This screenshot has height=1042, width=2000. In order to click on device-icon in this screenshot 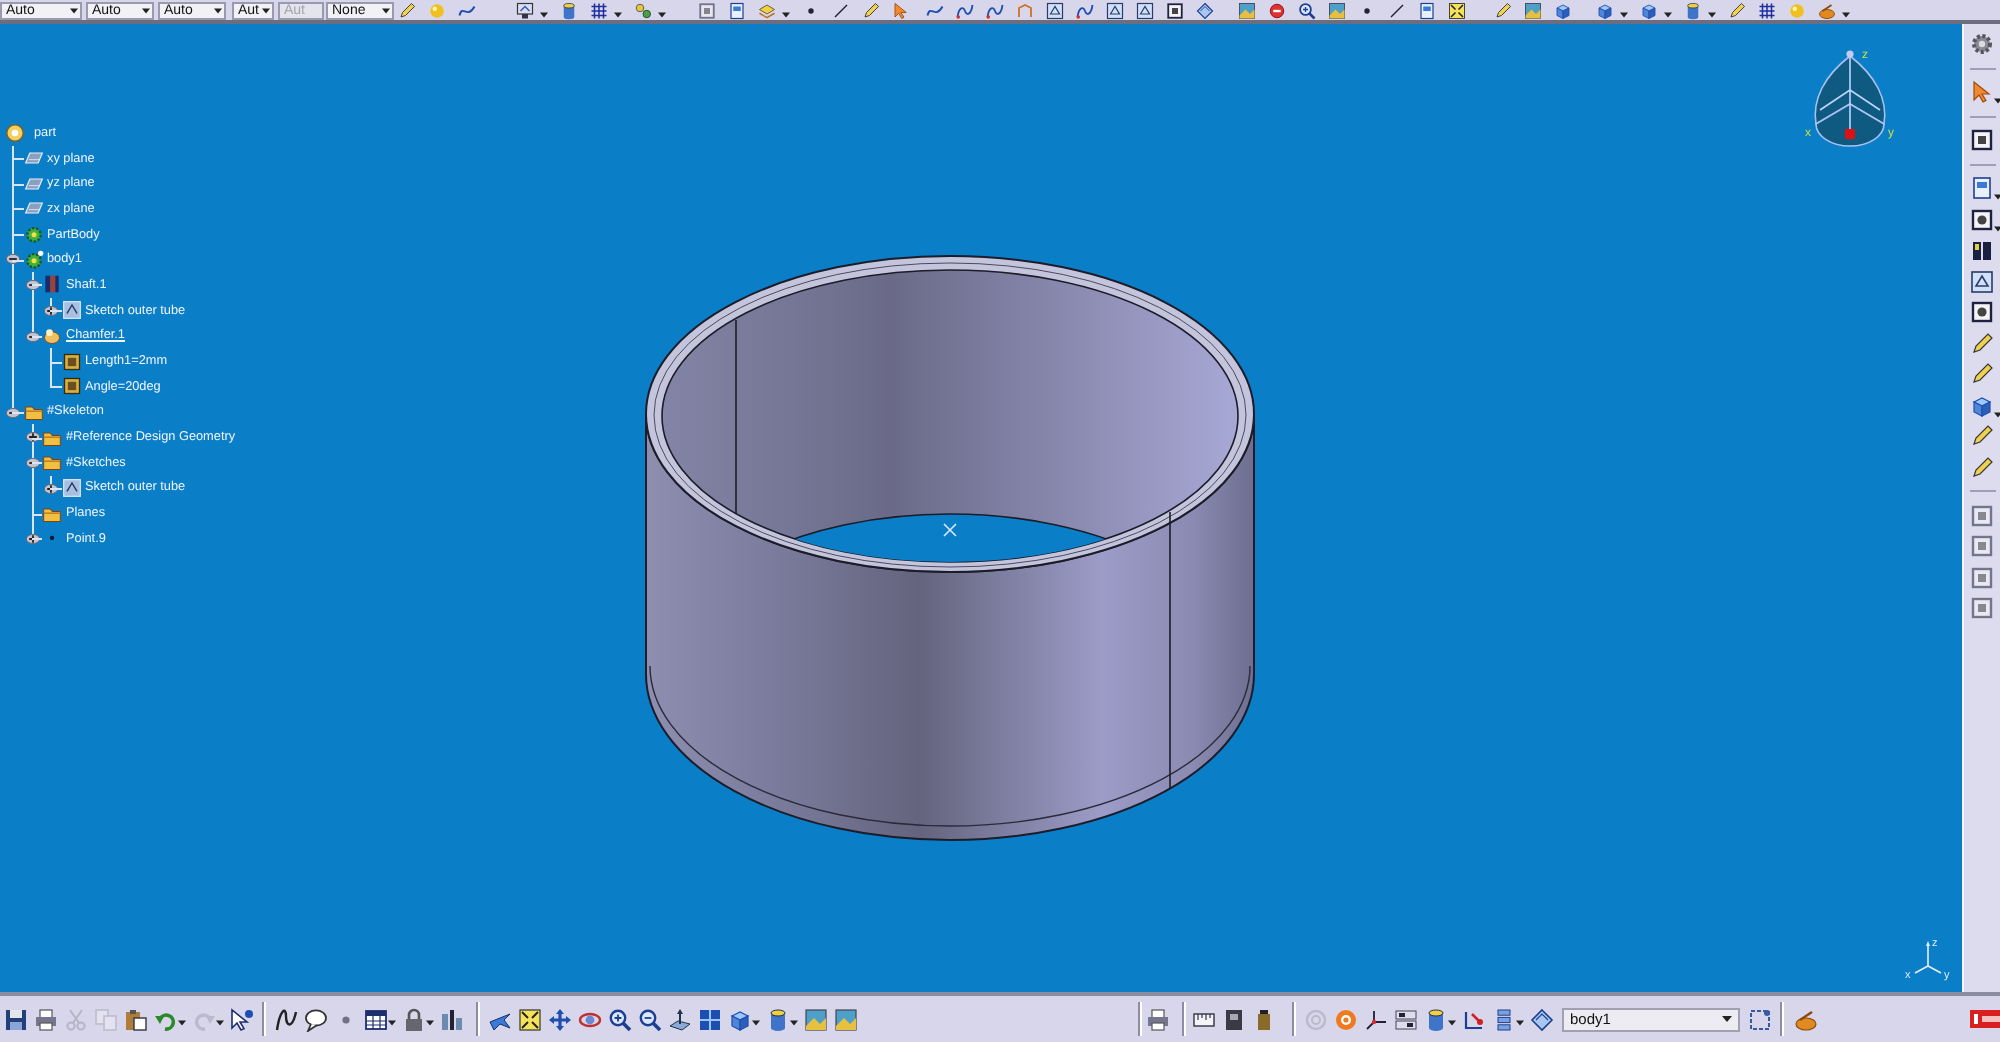, I will do `click(1234, 1019)`.